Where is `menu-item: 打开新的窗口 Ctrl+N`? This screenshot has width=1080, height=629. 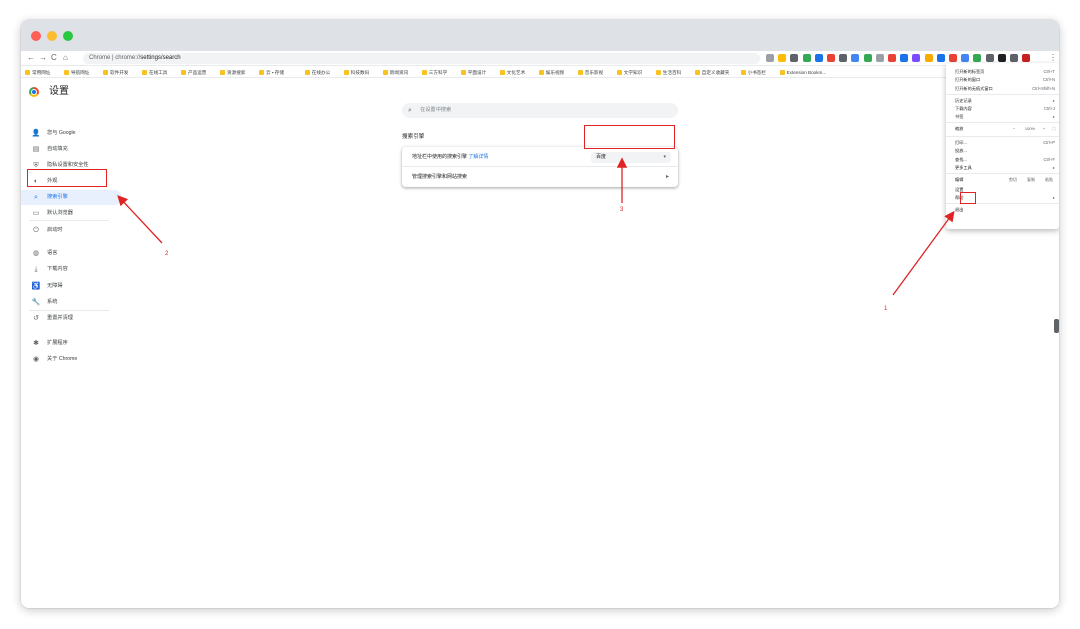
menu-item: 打开新的窗口 Ctrl+N is located at coordinates (1002, 80).